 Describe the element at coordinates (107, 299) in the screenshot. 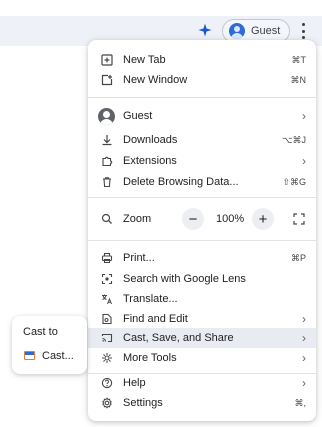

I see `translate-icon` at that location.